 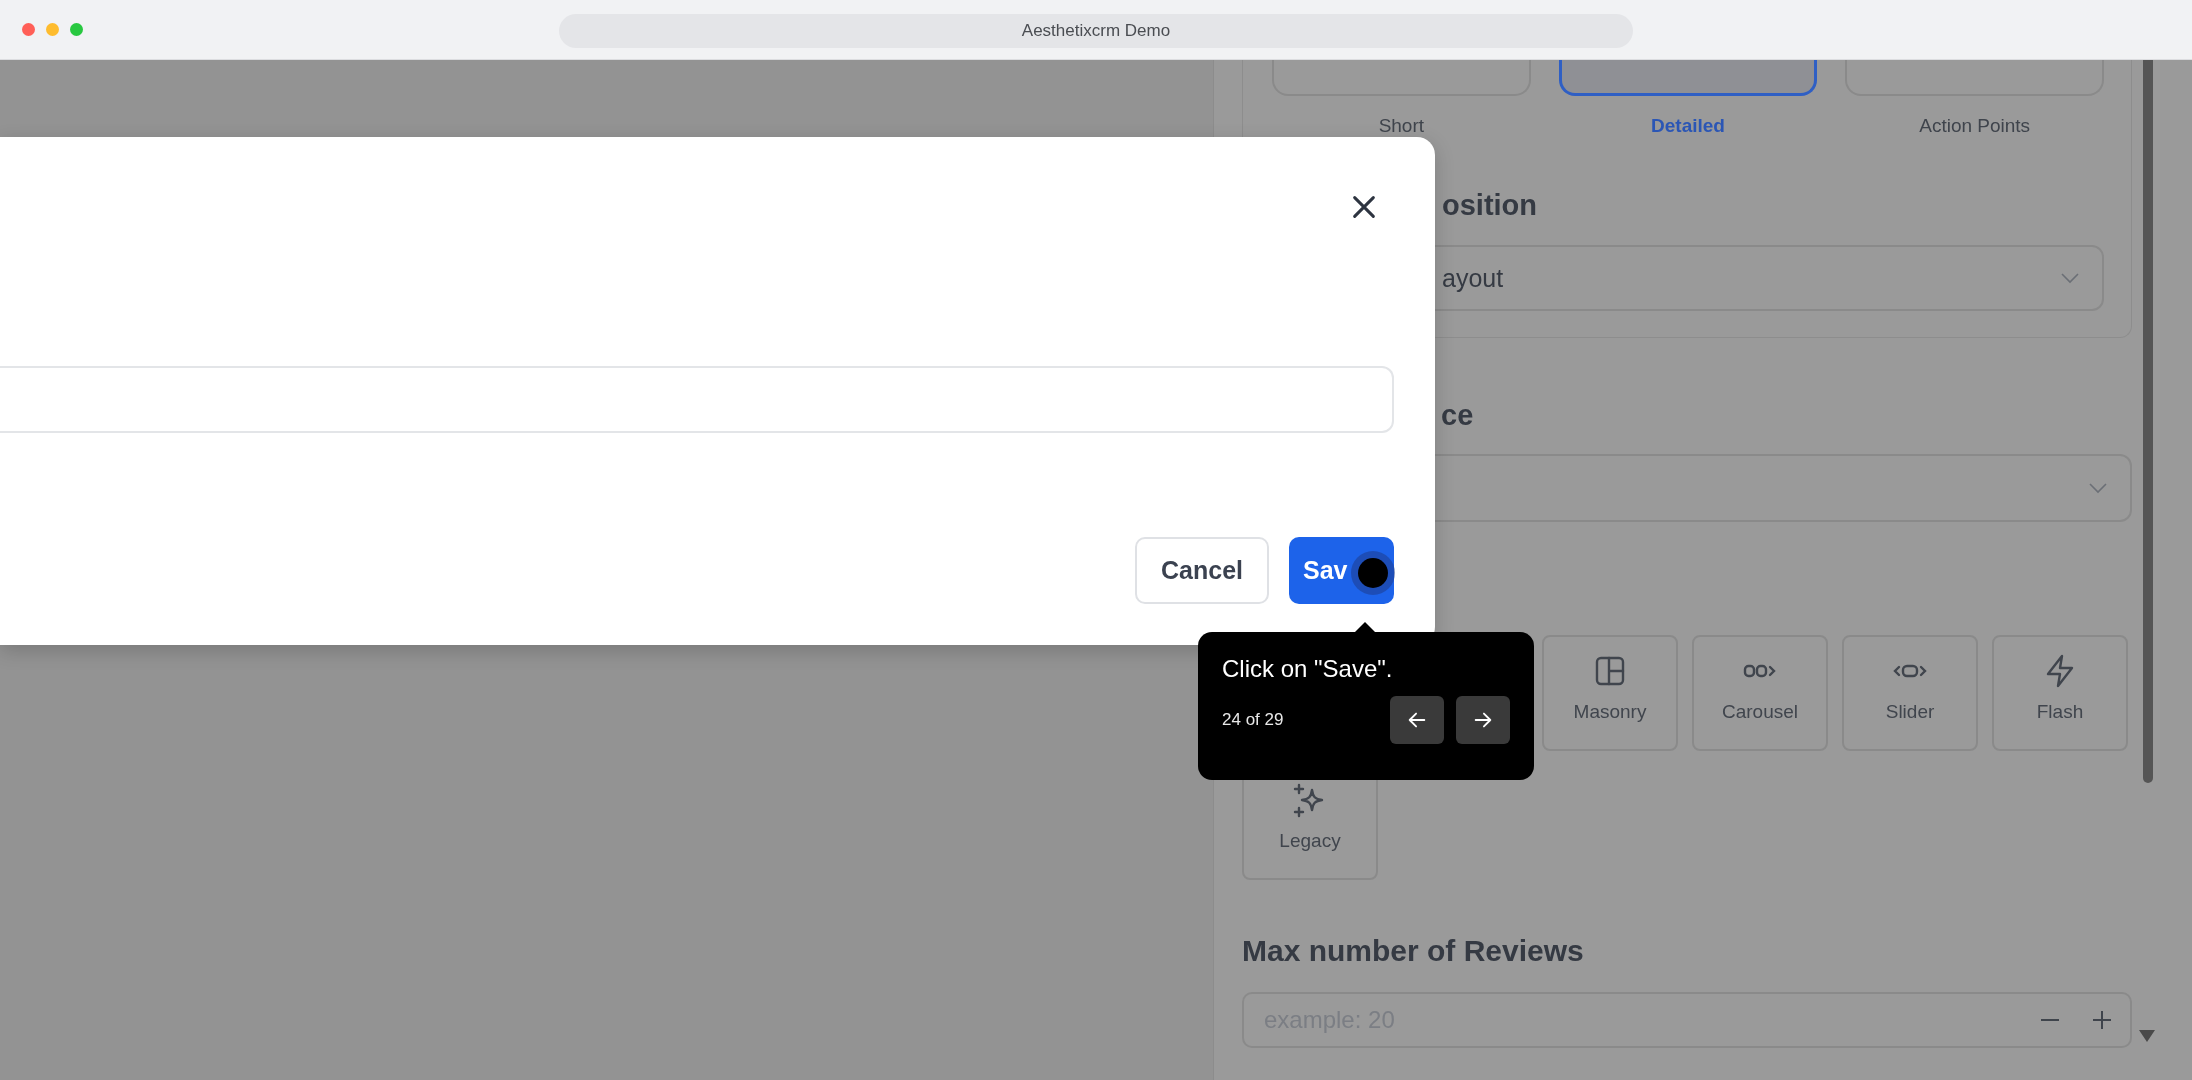 What do you see at coordinates (1760, 693) in the screenshot?
I see `layout-option: Carousel` at bounding box center [1760, 693].